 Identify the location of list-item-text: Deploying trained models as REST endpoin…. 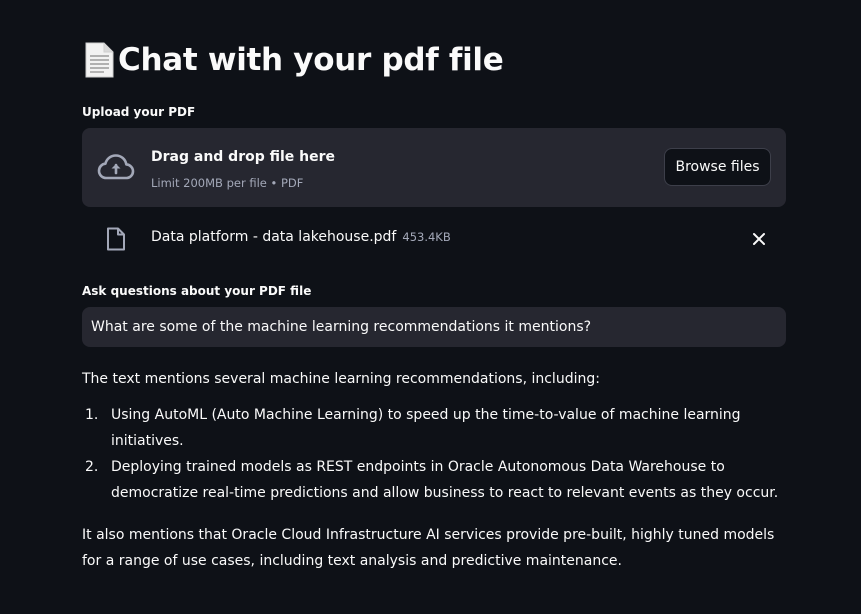
(445, 480).